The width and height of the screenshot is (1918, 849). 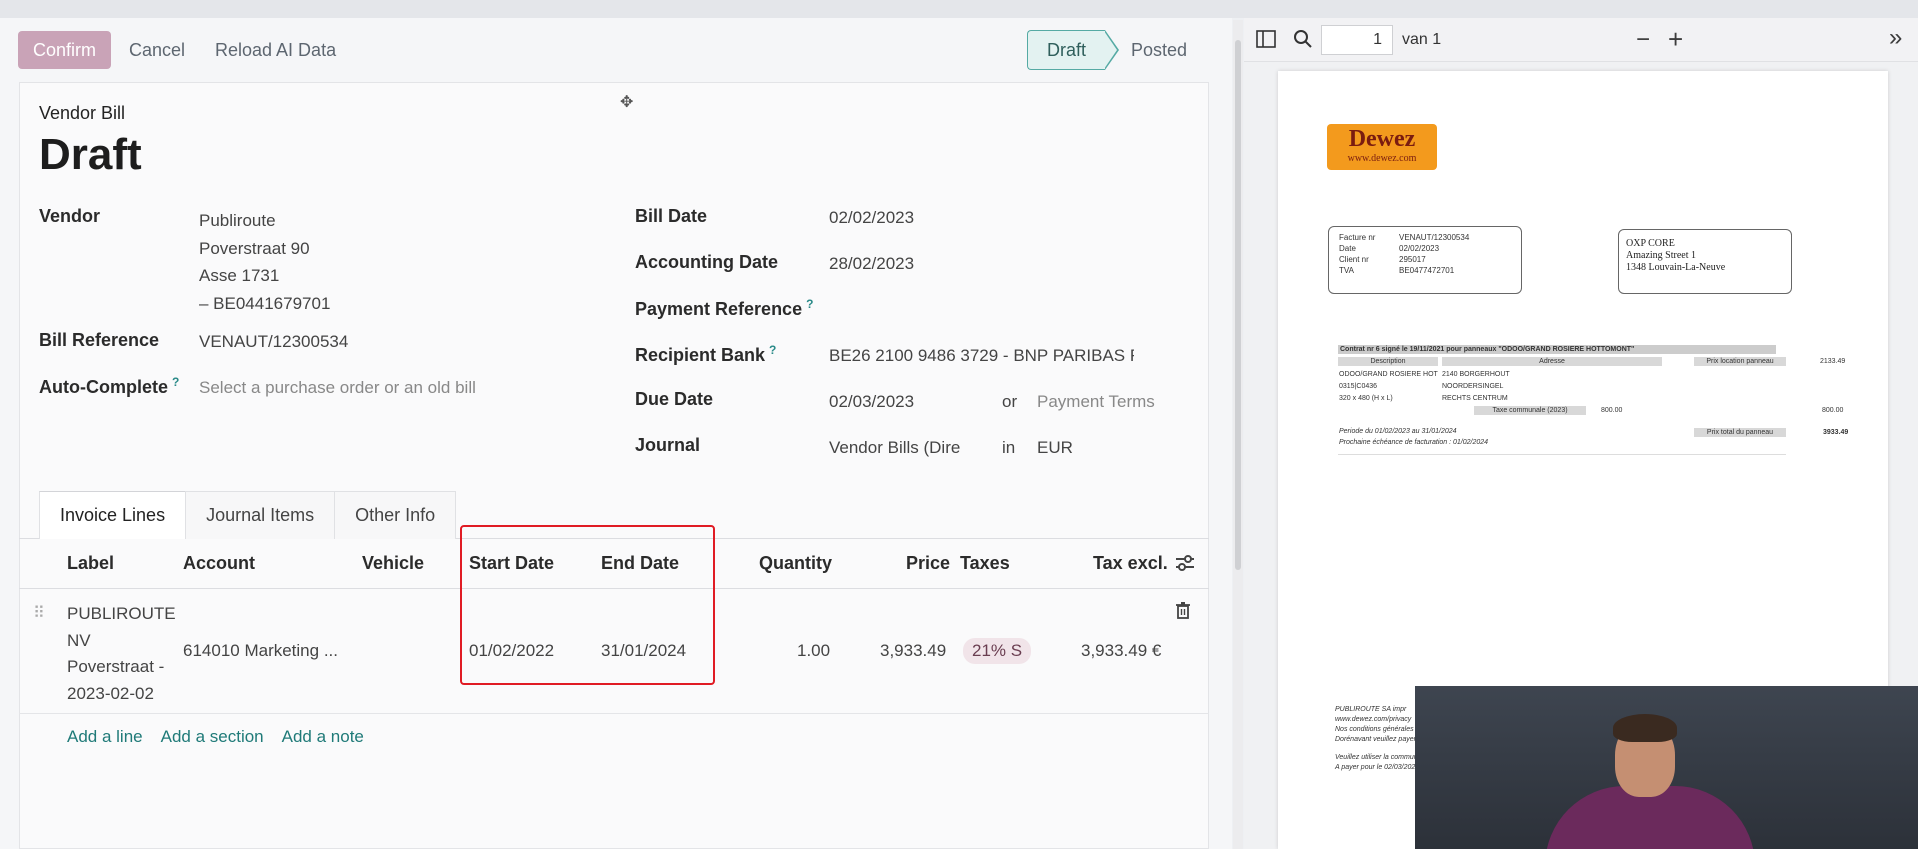 I want to click on pdf-footer-line: Dorénavant veuillez payer, so click(x=1375, y=739).